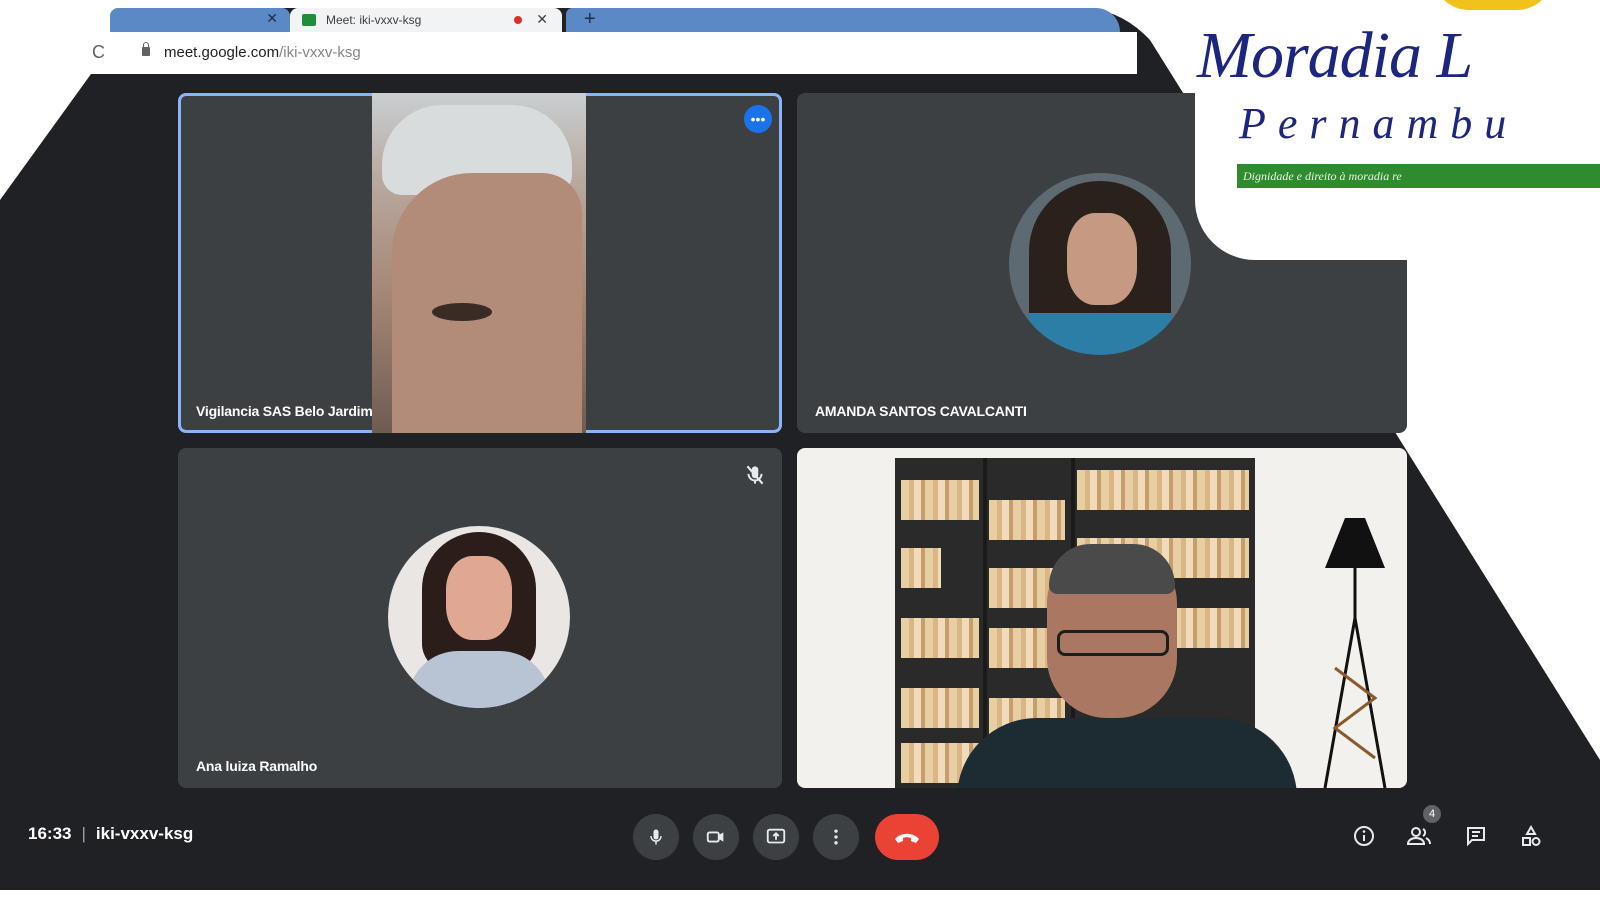  Describe the element at coordinates (1335, 55) in the screenshot. I see `logo-title: Moradia L` at that location.